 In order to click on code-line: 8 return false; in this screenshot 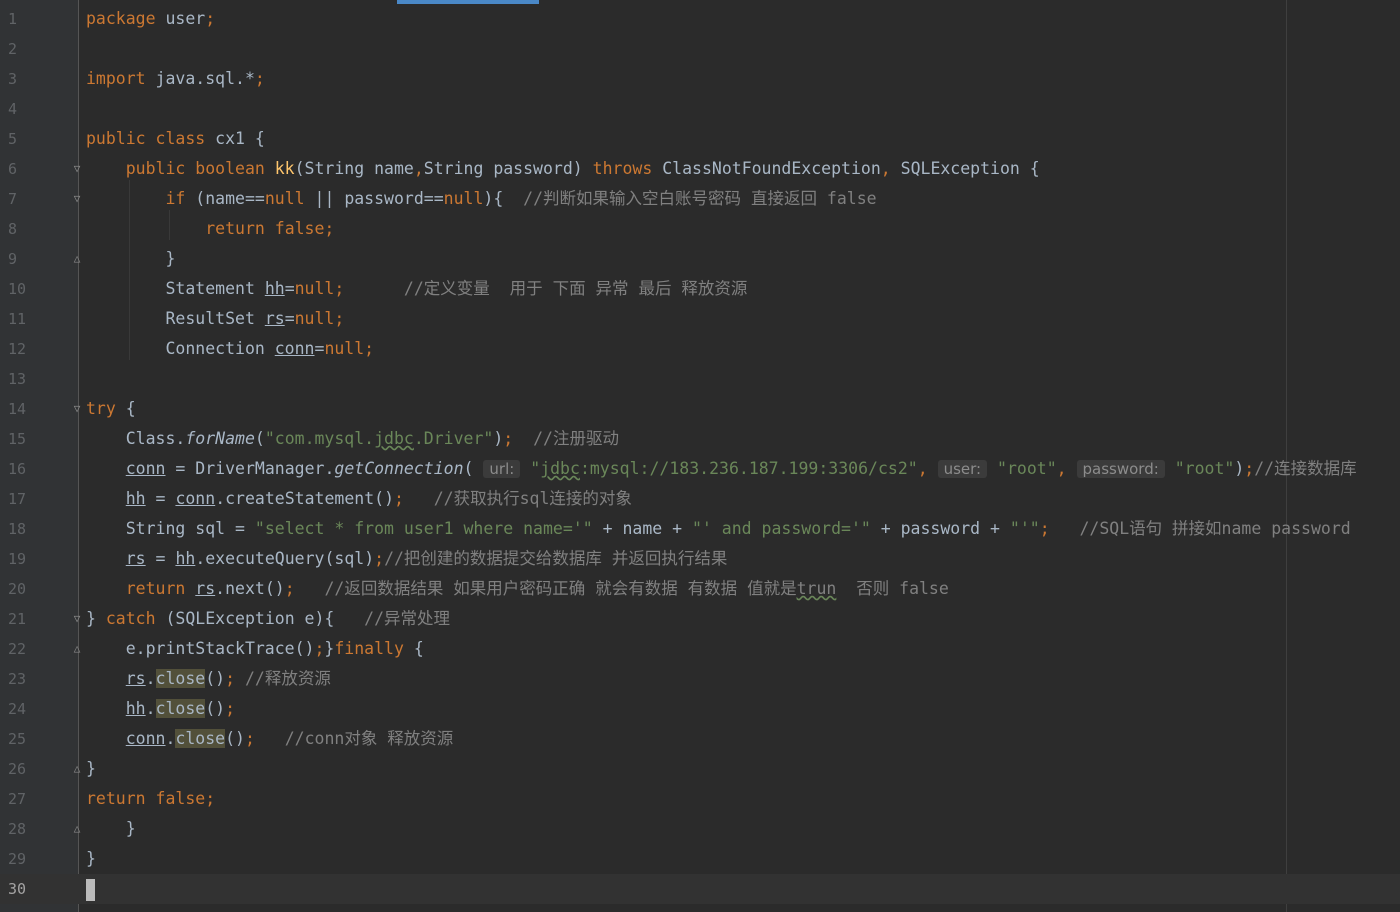, I will do `click(700, 229)`.